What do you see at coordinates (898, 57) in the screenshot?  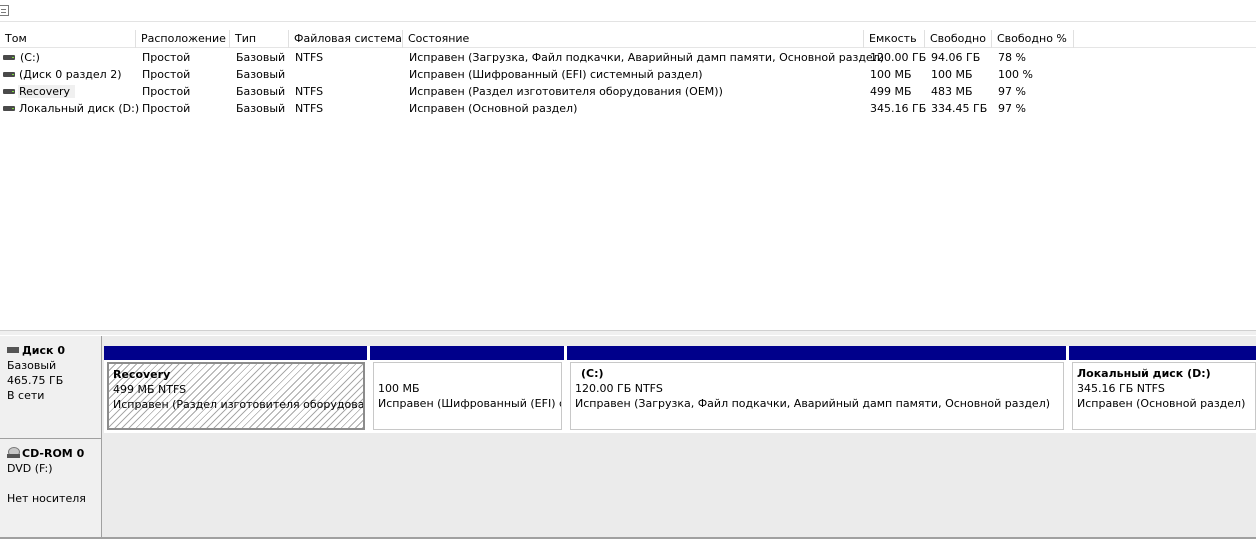 I see `volume-capacity: 120.00 ГБ` at bounding box center [898, 57].